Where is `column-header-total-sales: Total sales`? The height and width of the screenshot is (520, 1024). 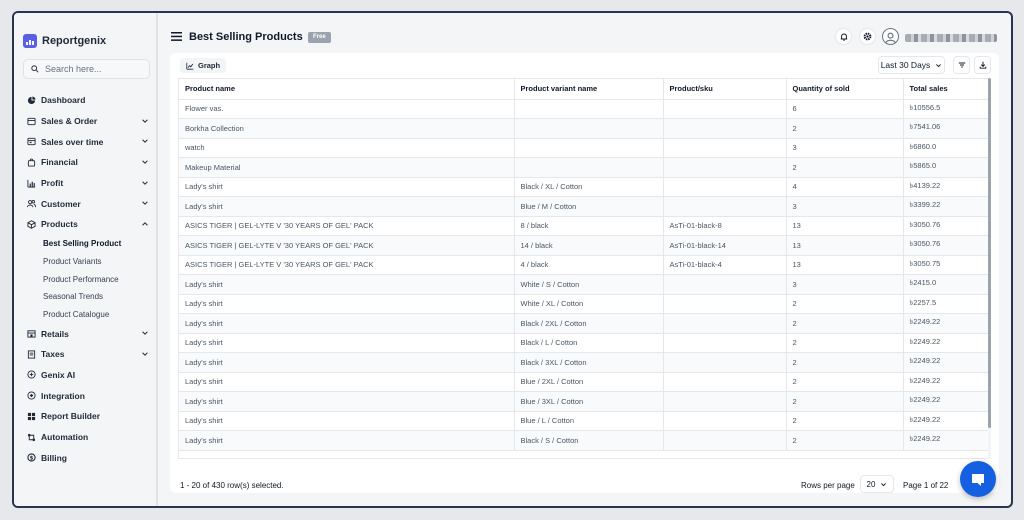 column-header-total-sales: Total sales is located at coordinates (945, 89).